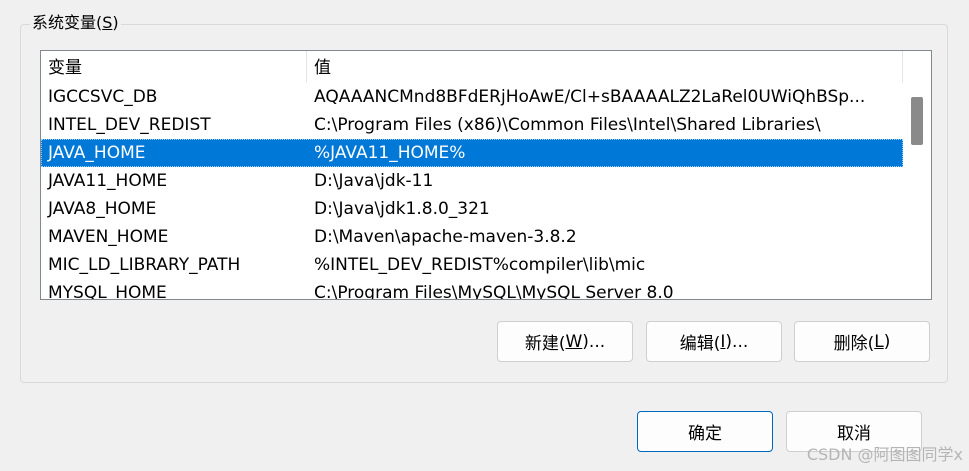 The width and height of the screenshot is (969, 471). I want to click on group-title-prefix: 系统变量(, so click(67, 22).